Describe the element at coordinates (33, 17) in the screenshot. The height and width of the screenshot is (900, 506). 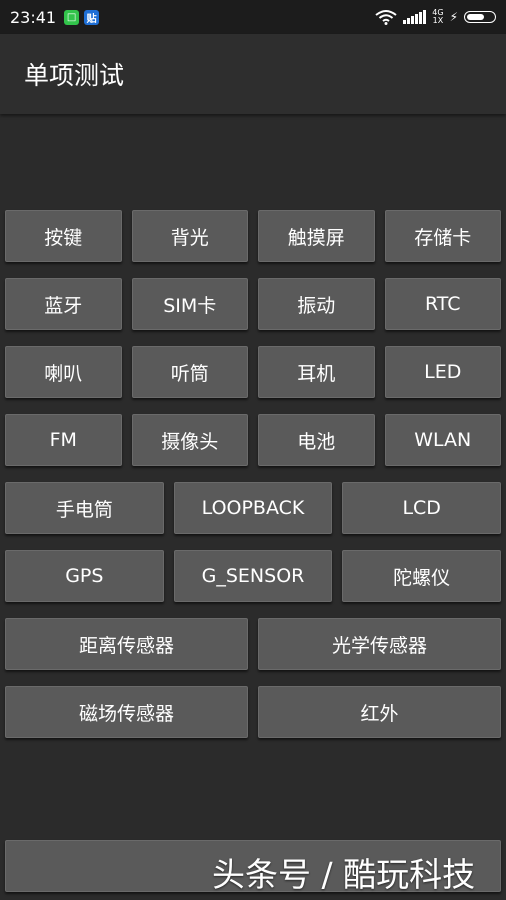
I see `status-time: 23:41` at that location.